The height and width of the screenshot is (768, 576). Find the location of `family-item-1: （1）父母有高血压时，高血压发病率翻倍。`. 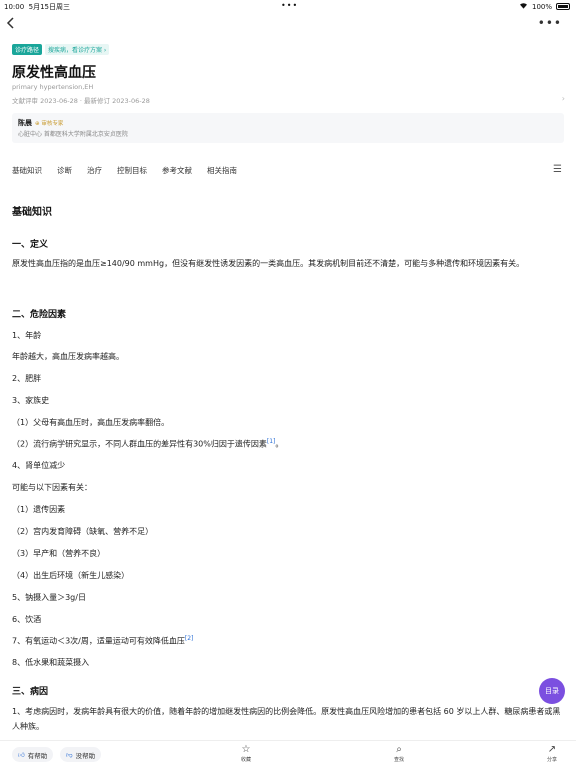

family-item-1: （1）父母有高血压时，高血压发病率翻倍。 is located at coordinates (91, 422).